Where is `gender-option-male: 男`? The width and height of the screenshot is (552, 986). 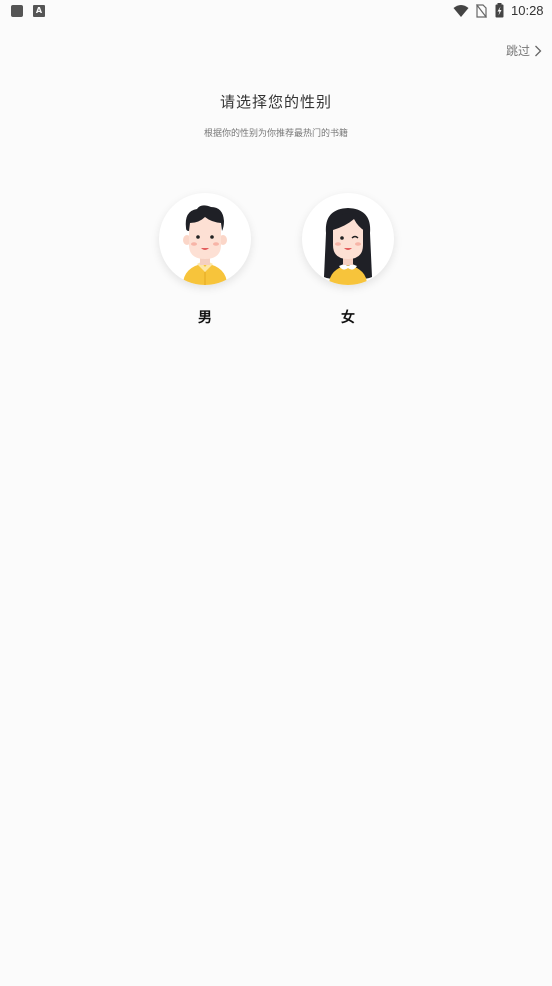
gender-option-male: 男 is located at coordinates (205, 260).